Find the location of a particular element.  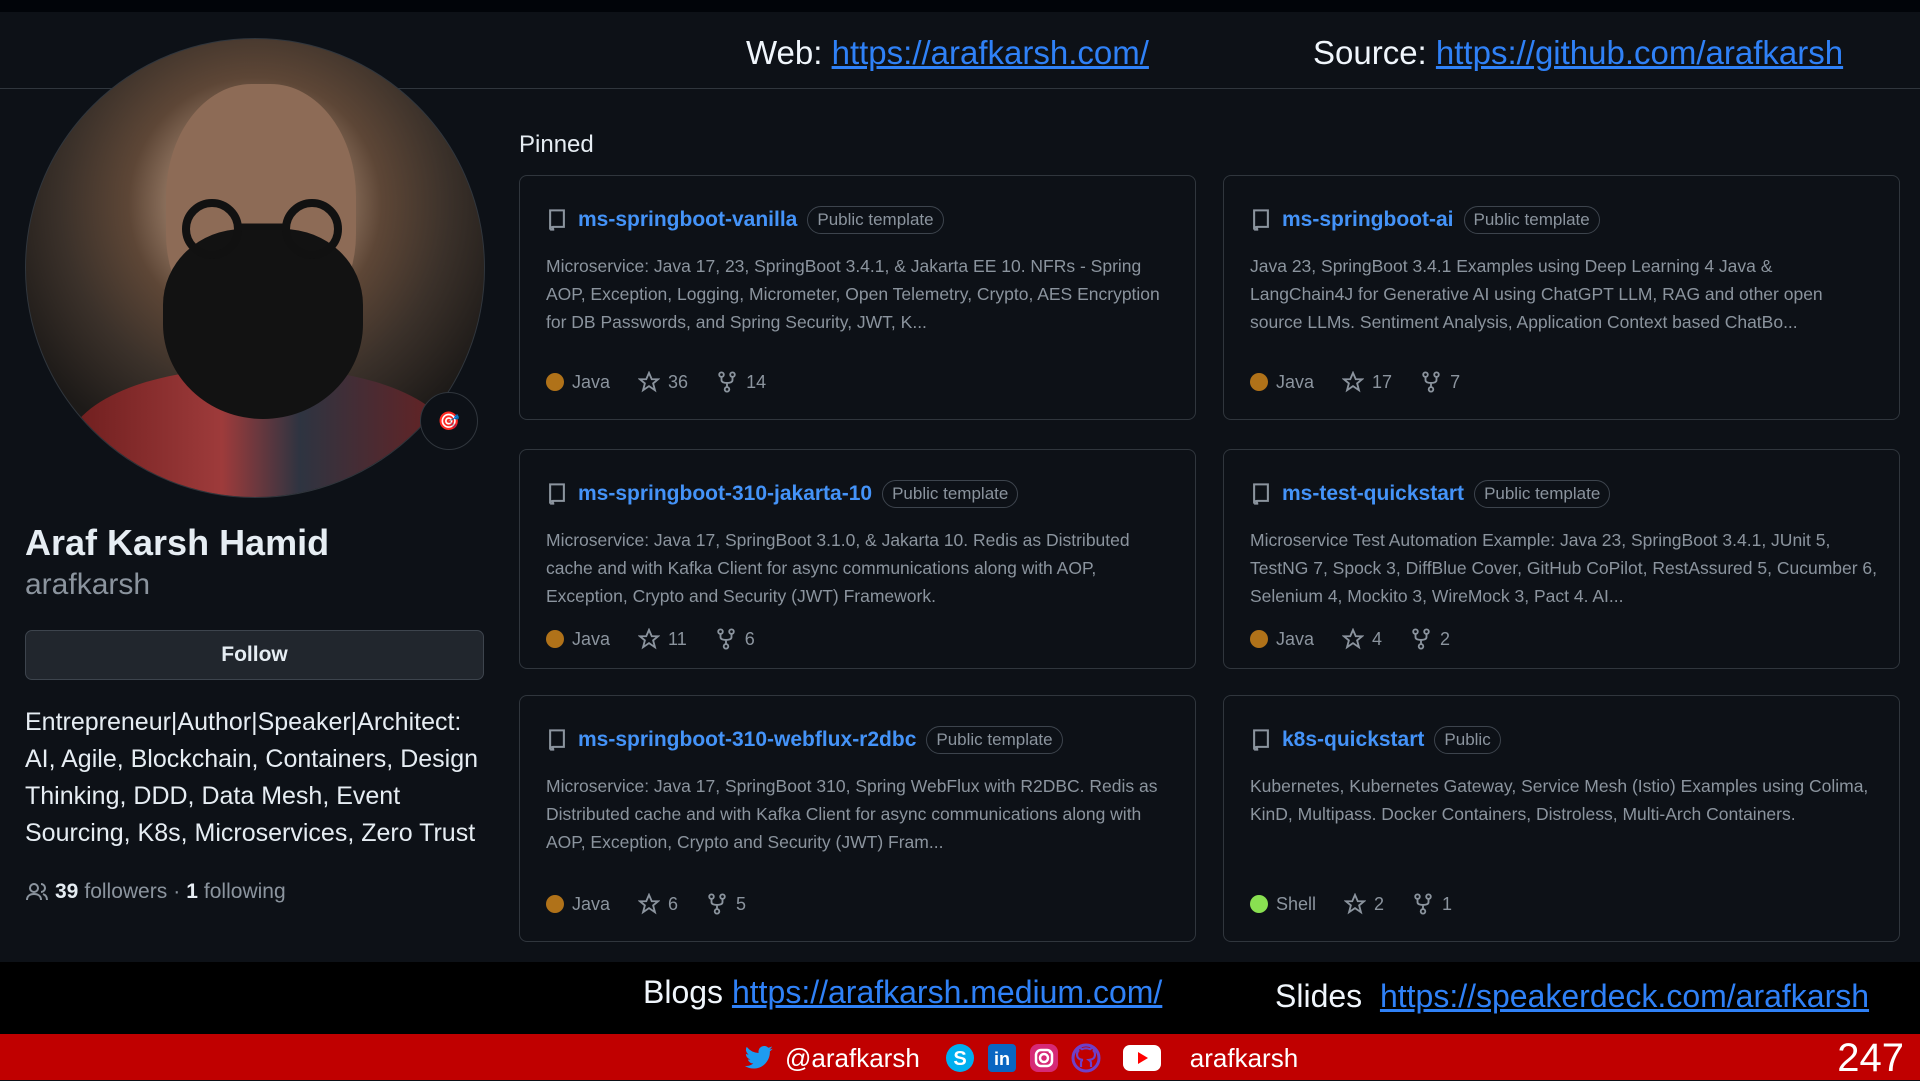

pinned-heading: Pinned is located at coordinates (556, 144).